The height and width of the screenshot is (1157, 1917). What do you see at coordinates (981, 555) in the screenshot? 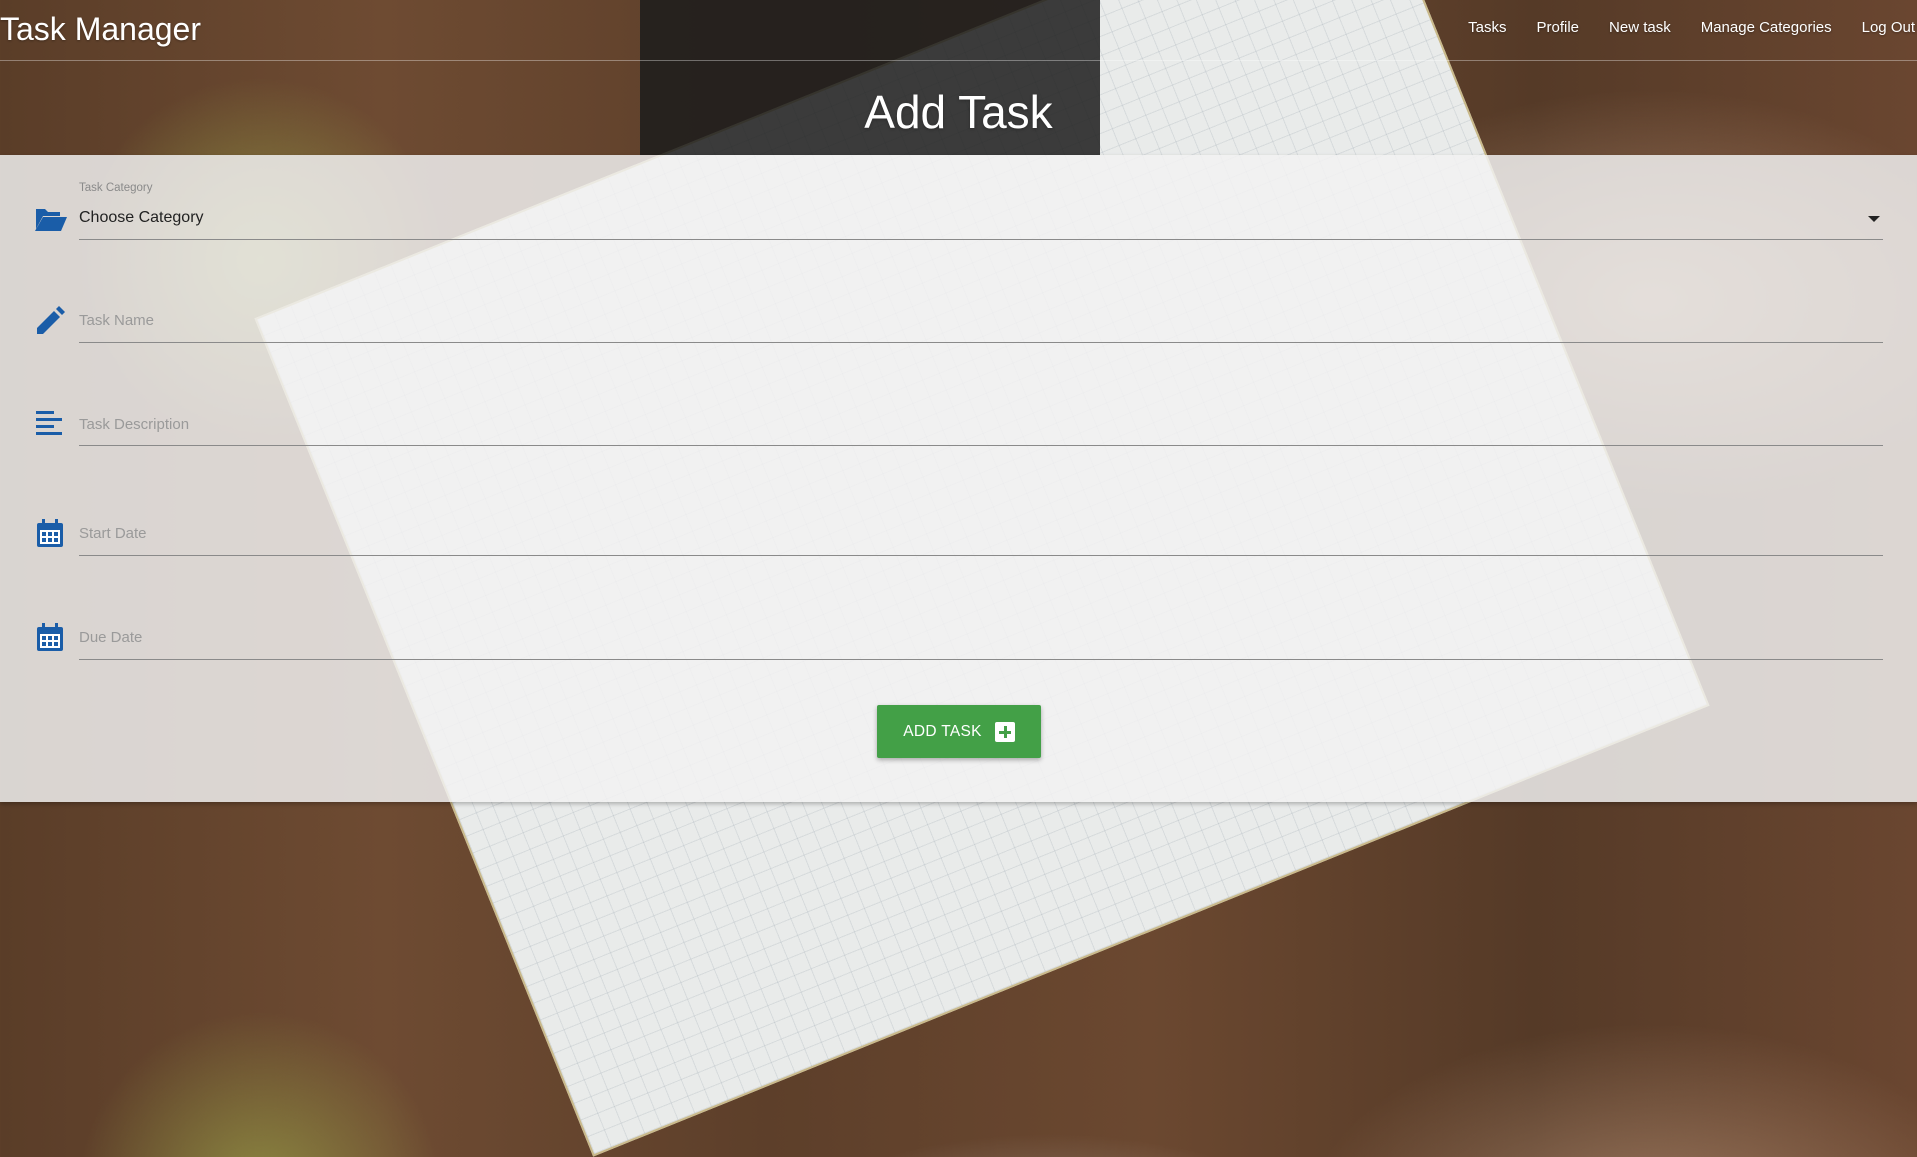
I see `start-date-underline` at bounding box center [981, 555].